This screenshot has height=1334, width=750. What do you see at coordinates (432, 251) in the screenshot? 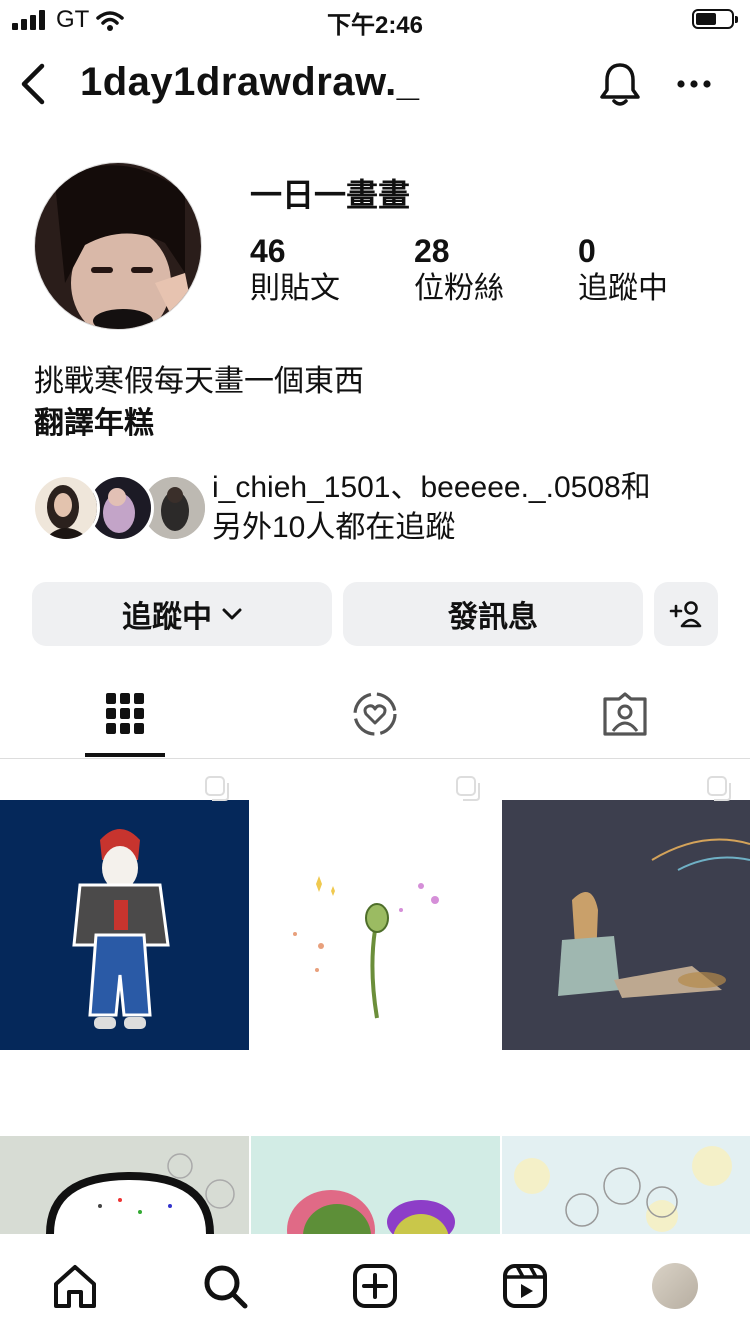
I see `followers-count: 28` at bounding box center [432, 251].